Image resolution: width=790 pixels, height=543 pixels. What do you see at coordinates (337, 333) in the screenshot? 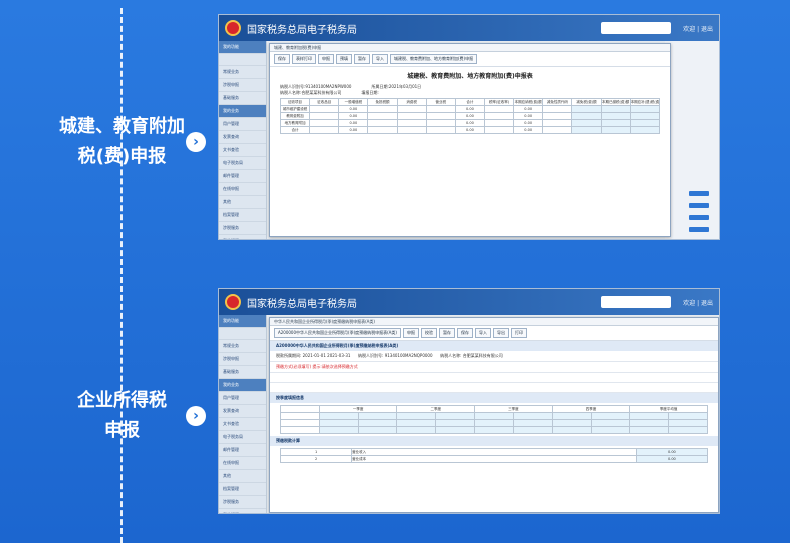
I see `form-tab: A200000中华人民共和国企业所得税月(季)度预缴纳税申报表(A类)` at bounding box center [337, 333].